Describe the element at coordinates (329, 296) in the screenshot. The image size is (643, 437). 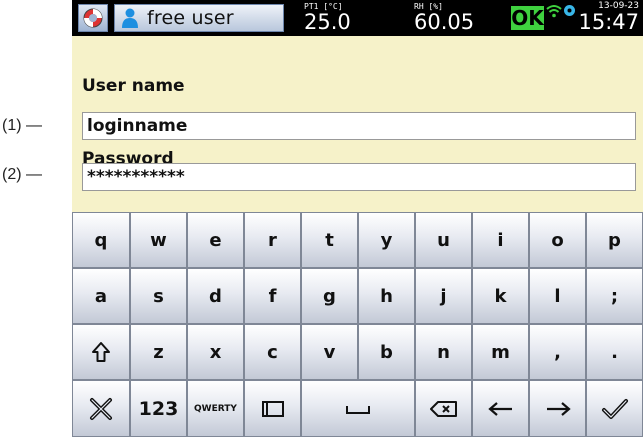
I see `key-g: g` at that location.